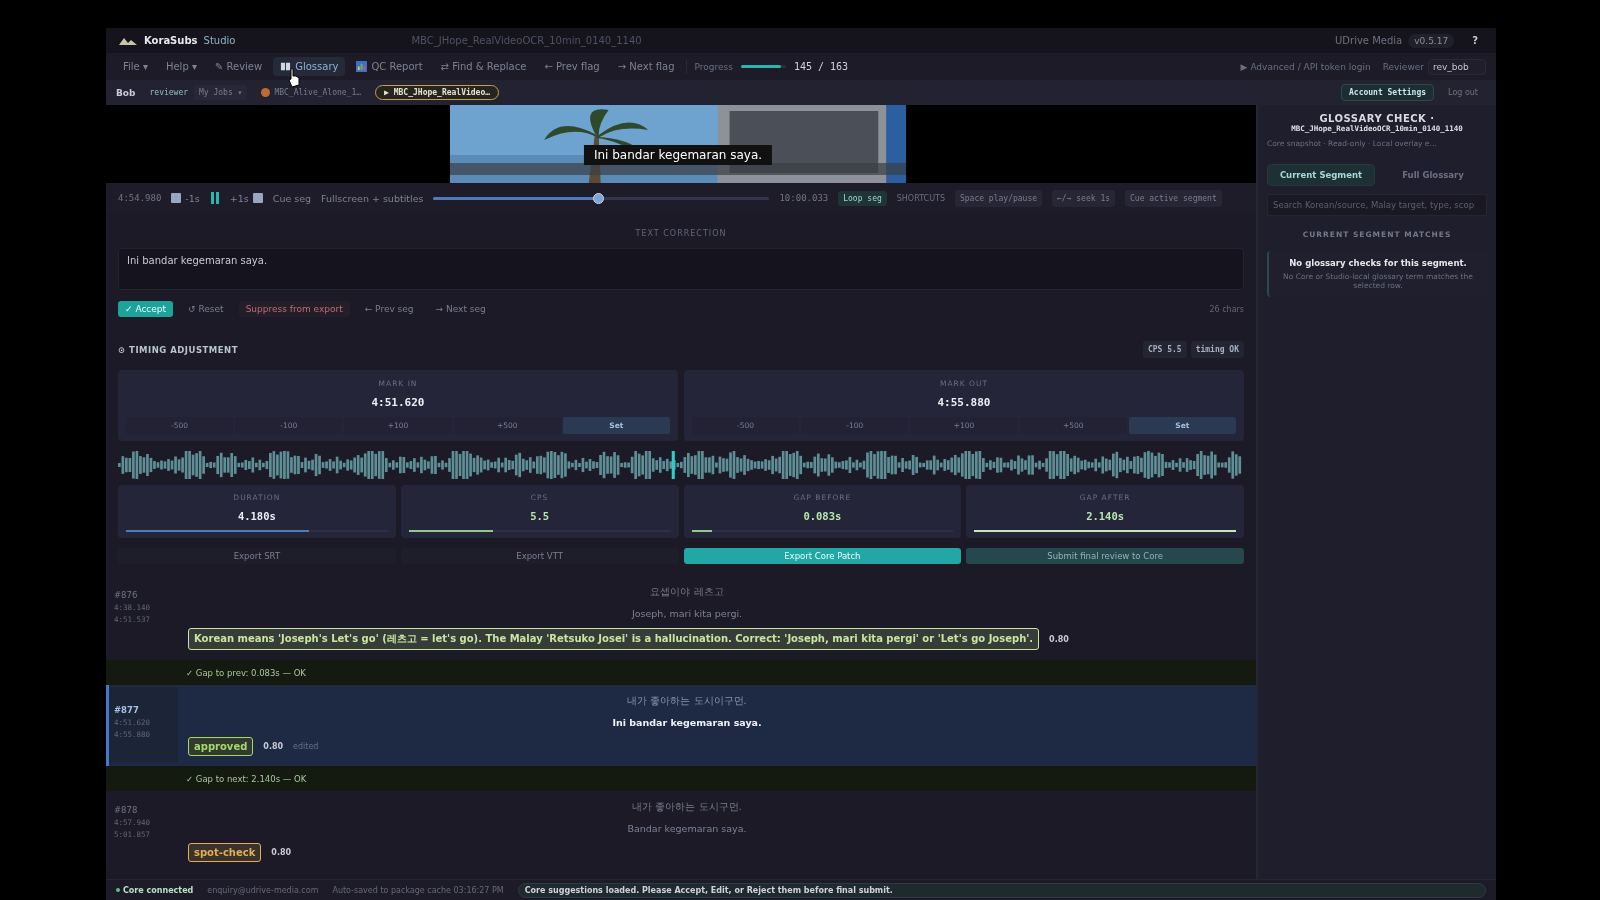  I want to click on menu-item: ← Prev flag, so click(572, 66).